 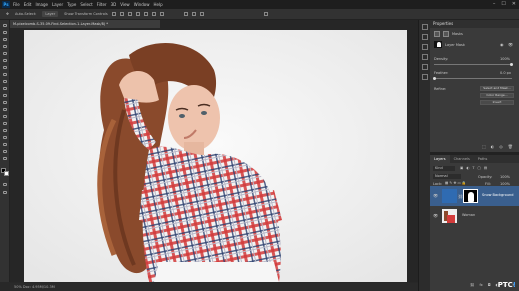 I want to click on pixel-mask-icon, so click(x=437, y=34).